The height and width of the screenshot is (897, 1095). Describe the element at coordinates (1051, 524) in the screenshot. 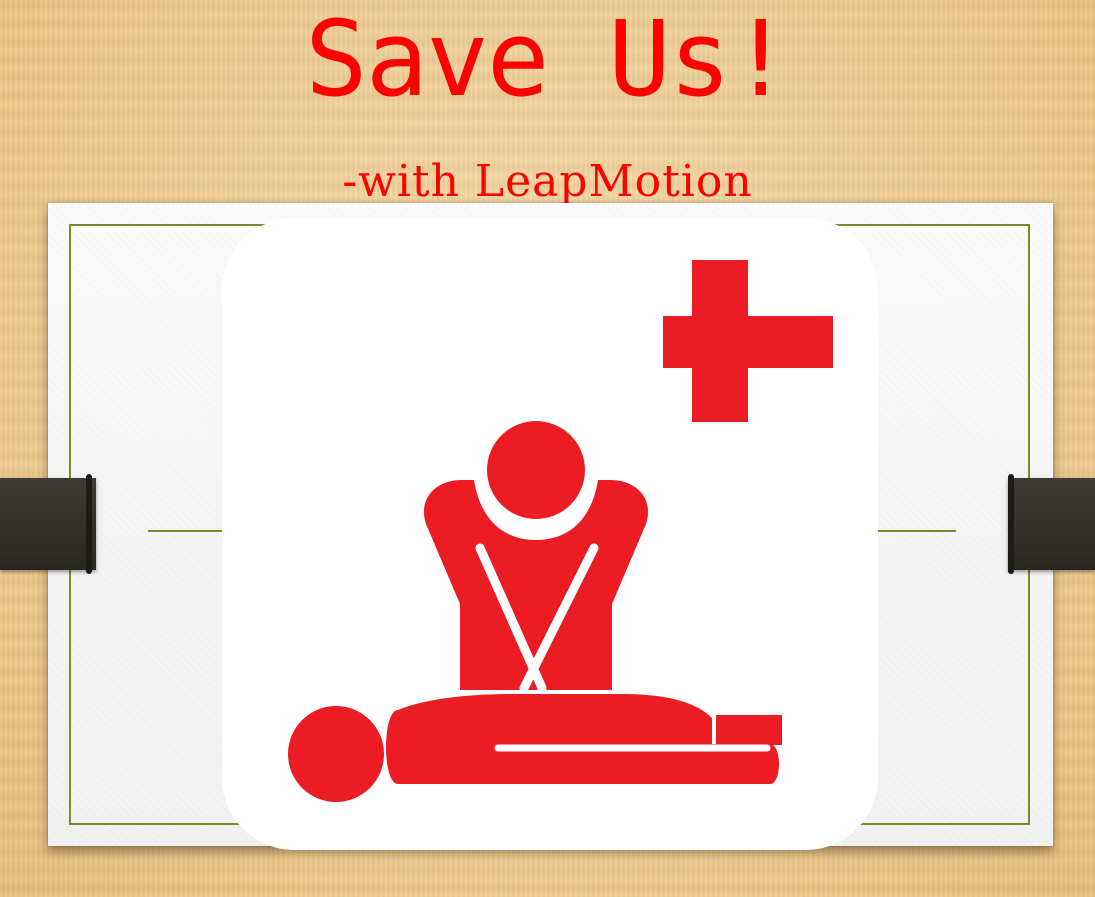

I see `binder-strap-right` at that location.